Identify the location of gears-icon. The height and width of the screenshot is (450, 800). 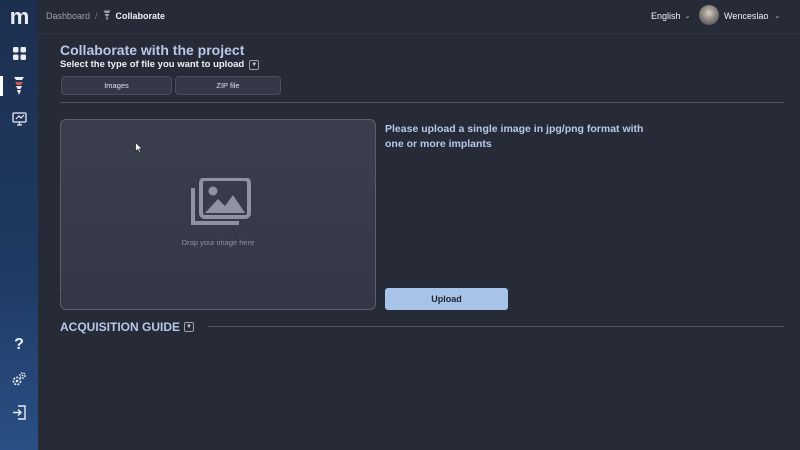
(19, 379).